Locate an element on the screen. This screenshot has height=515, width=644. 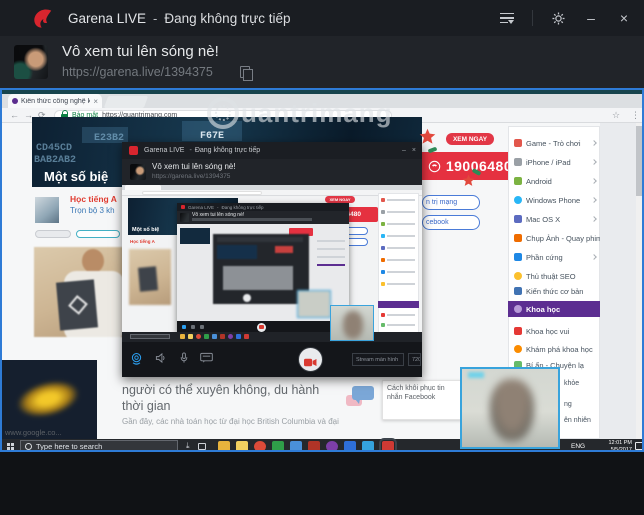
nested-control-bar: Stream màn hình 720p is located at coordinates (272, 359).